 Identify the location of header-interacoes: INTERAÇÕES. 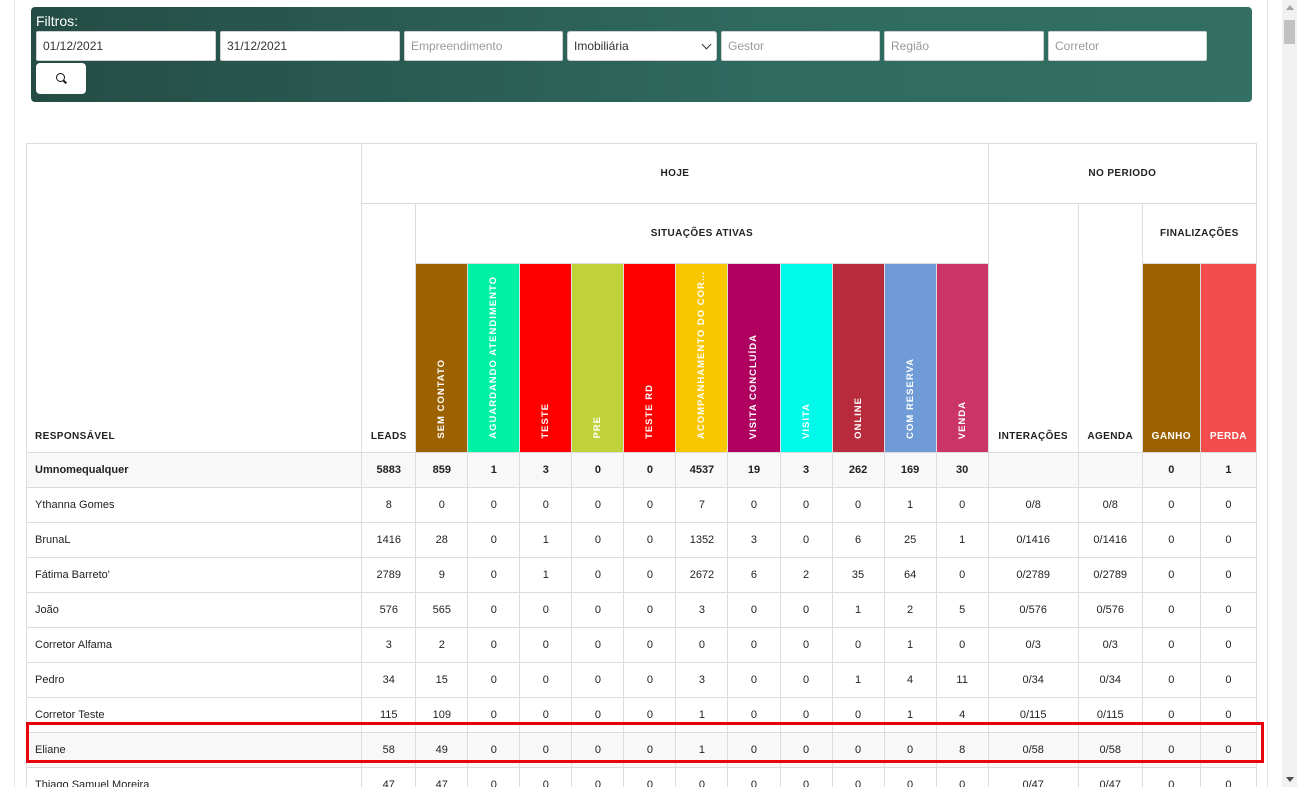
(1033, 328).